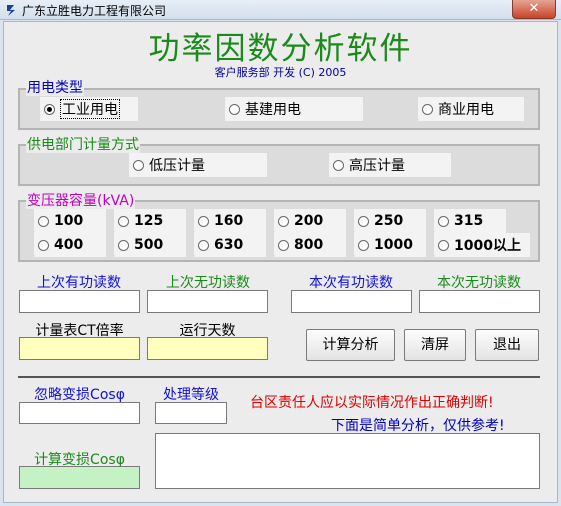 This screenshot has width=561, height=506. I want to click on current-active-label: 本次有功读数, so click(351, 283).